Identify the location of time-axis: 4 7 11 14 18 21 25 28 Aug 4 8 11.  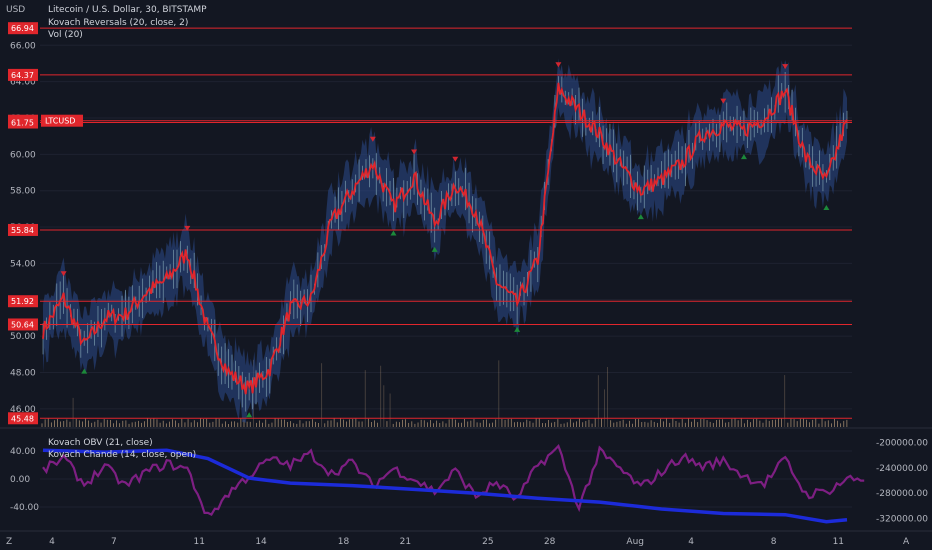
(446, 542).